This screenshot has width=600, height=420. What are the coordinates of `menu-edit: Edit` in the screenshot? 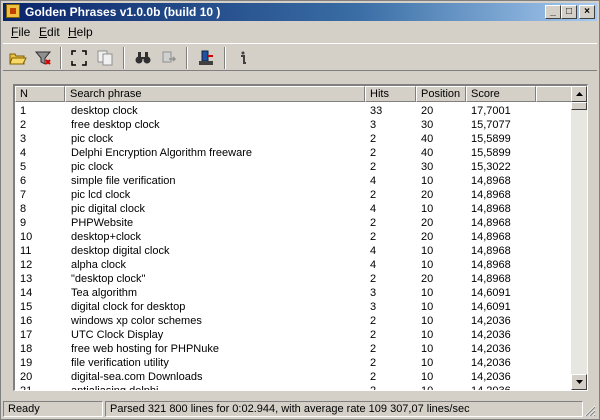 It's located at (49, 32).